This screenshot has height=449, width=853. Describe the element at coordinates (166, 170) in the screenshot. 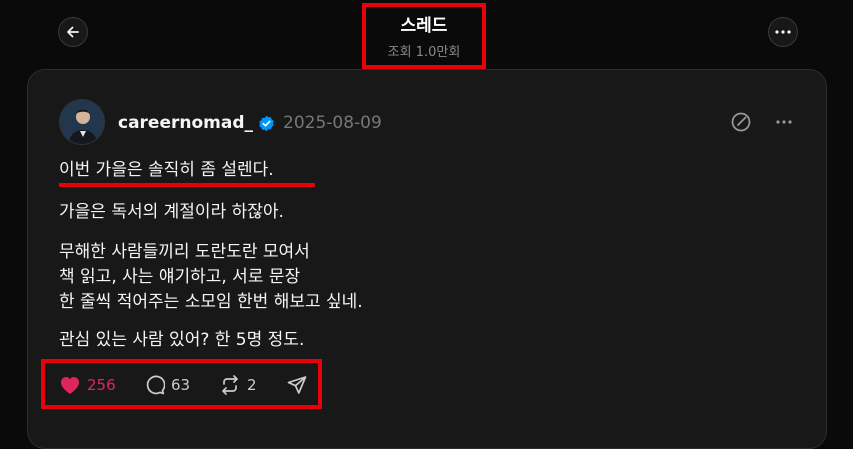

I see `post-text-line-1: 이번 가을은 솔직히 좀 설렌다.` at that location.